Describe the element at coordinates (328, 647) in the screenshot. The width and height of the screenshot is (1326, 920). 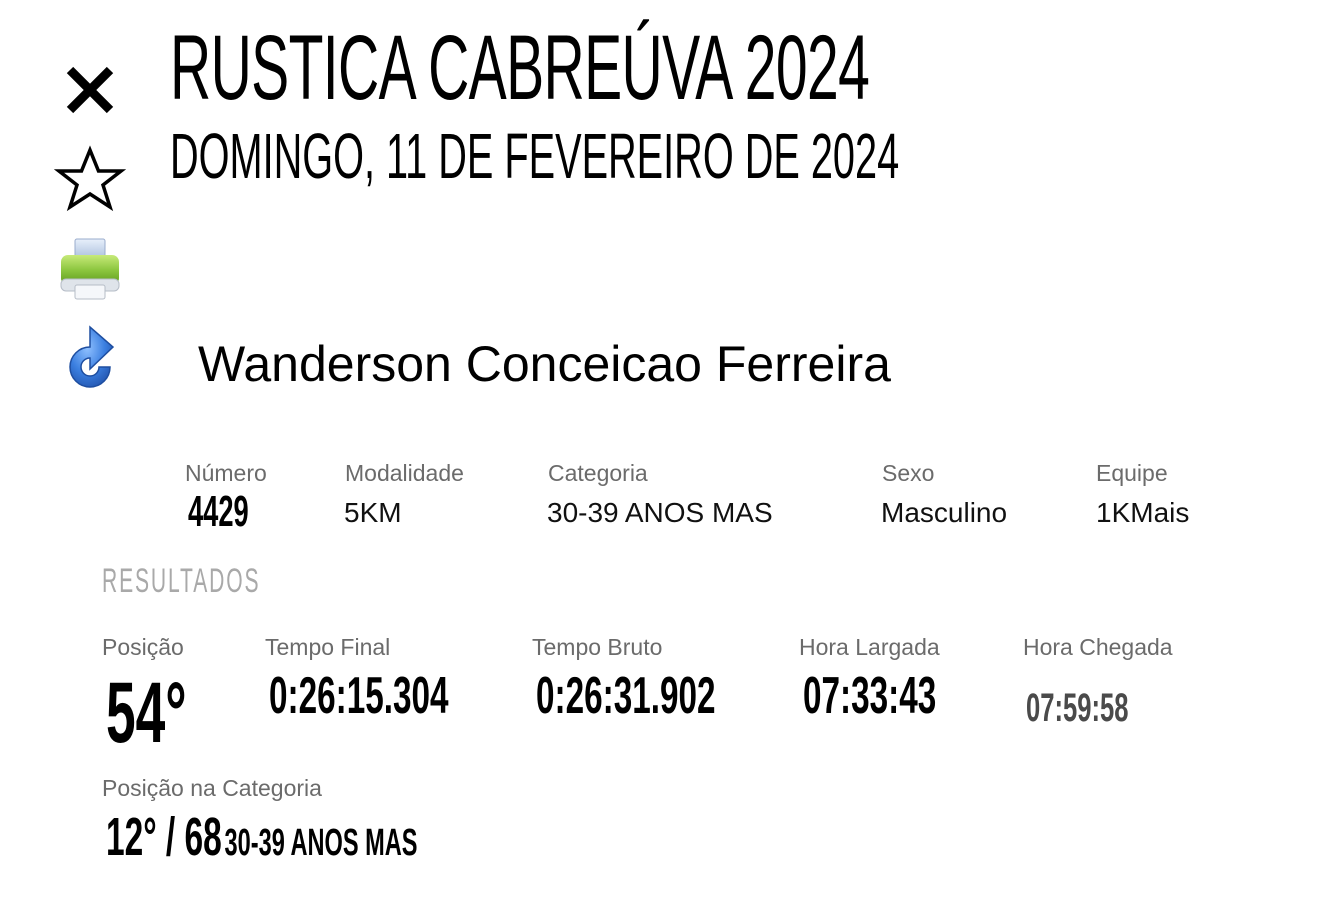
I see `tempo-final-label: Tempo Final` at that location.